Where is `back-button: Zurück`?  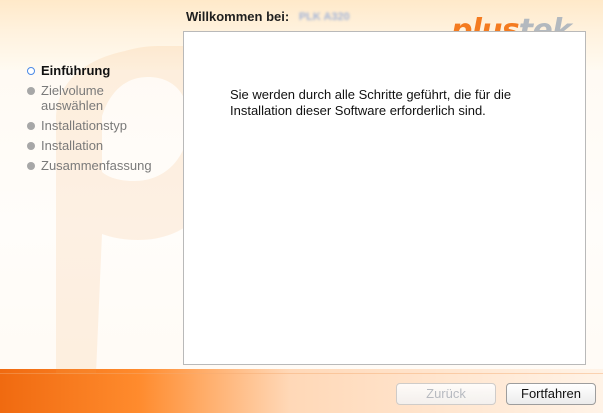
back-button: Zurück is located at coordinates (446, 394).